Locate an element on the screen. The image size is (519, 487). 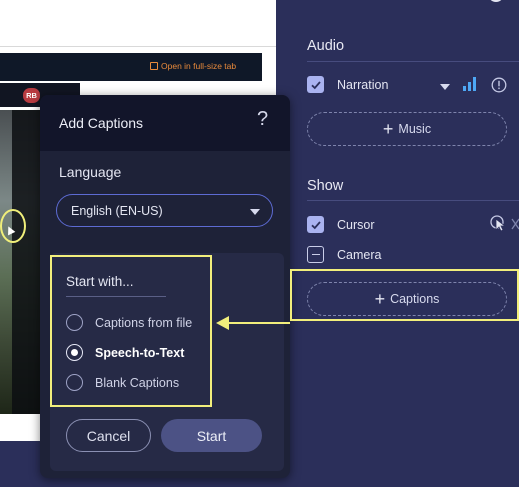
plus-icon: + is located at coordinates (388, 129).